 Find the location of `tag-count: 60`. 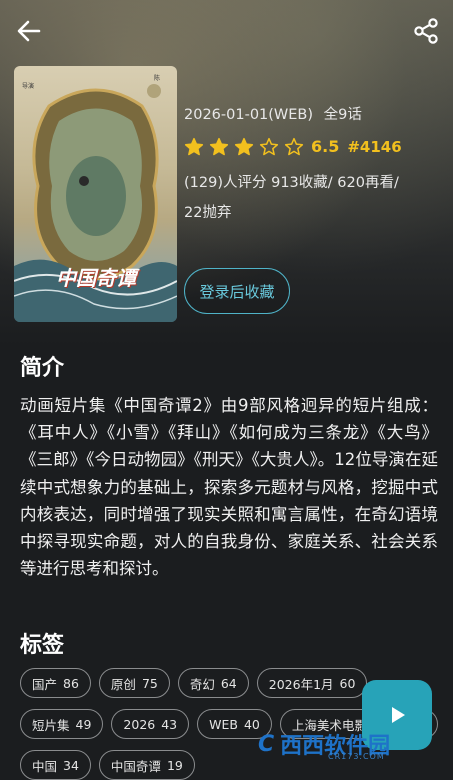

tag-count: 60 is located at coordinates (347, 683).